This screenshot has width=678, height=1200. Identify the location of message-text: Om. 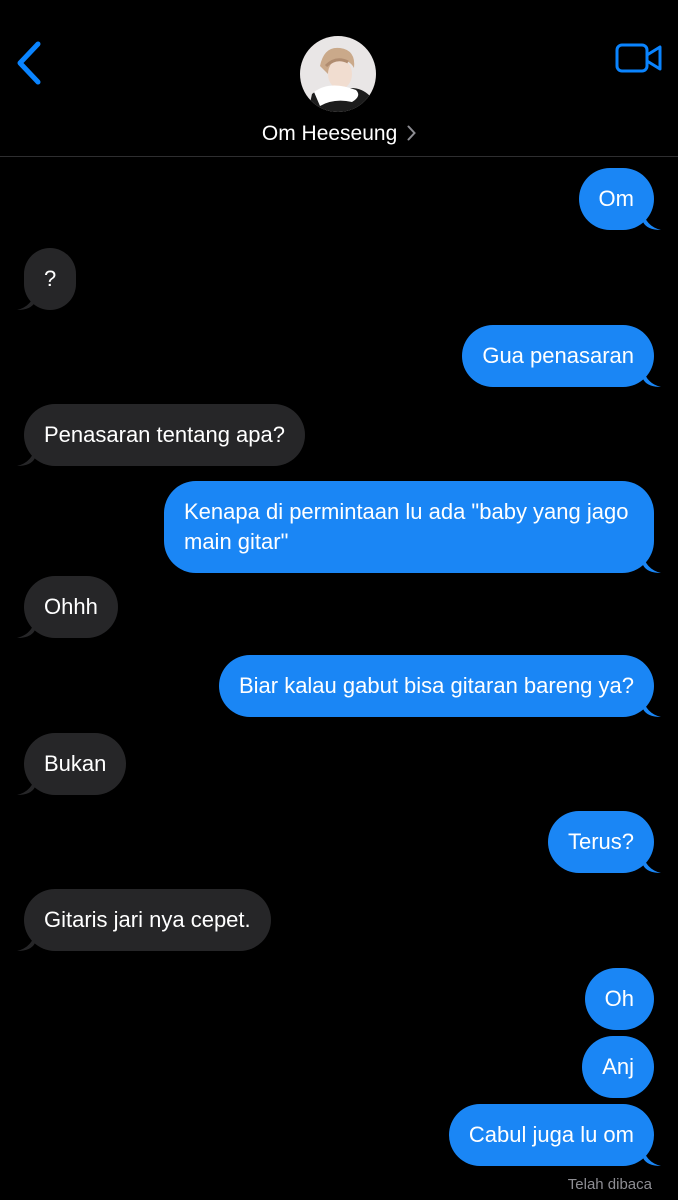
(616, 198).